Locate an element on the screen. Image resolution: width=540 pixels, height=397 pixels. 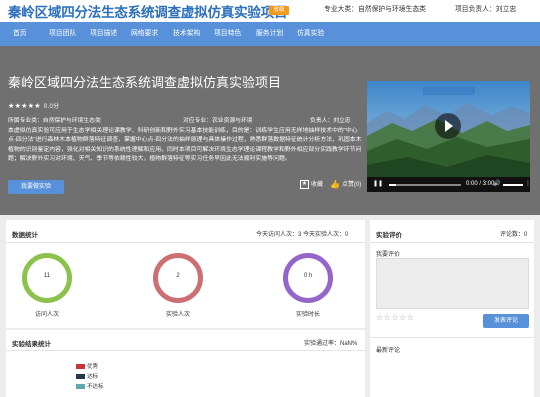
like-icon: 👍 is located at coordinates (335, 184).